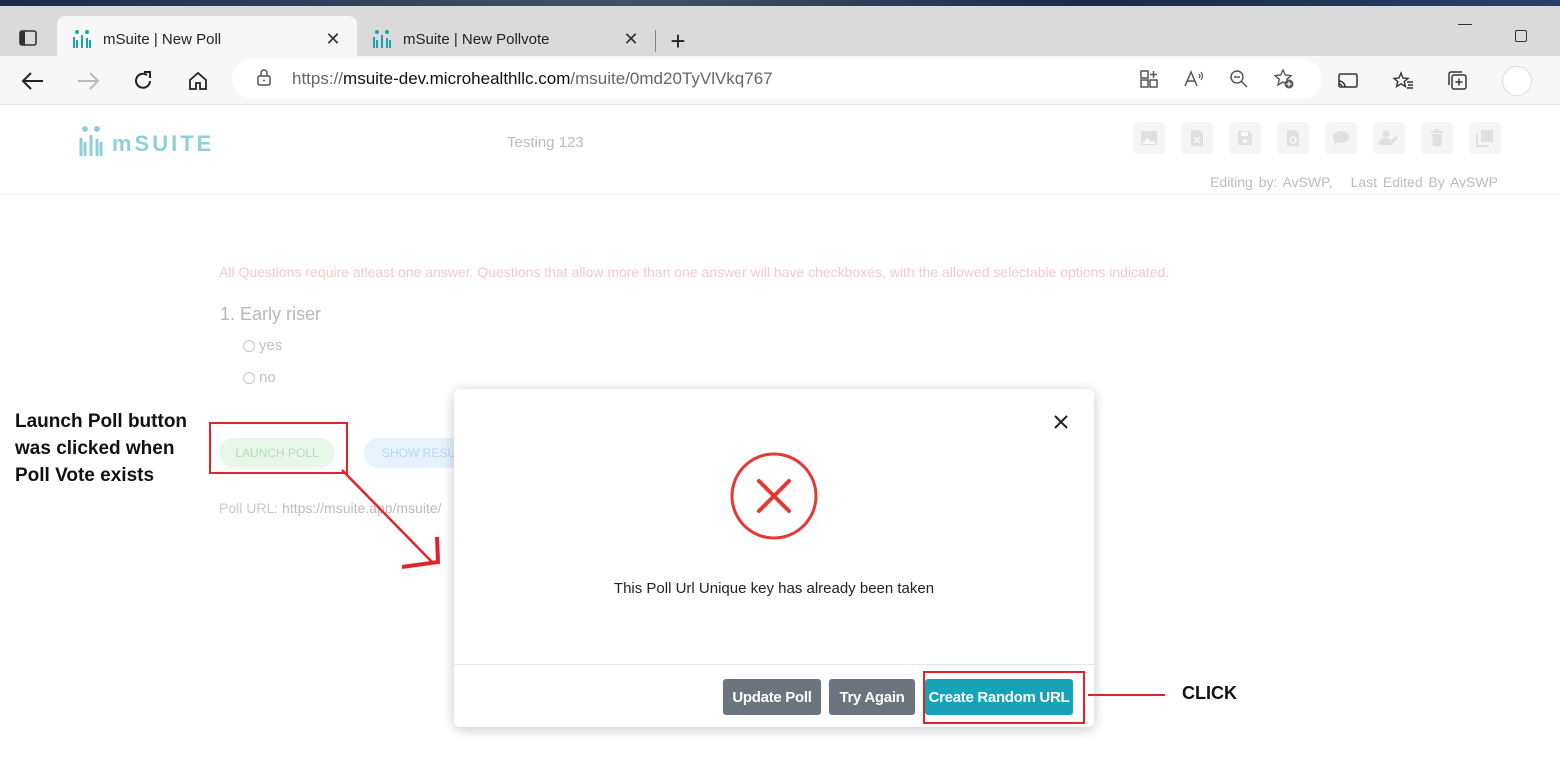 This screenshot has width=1560, height=781. I want to click on collections-icon, so click(1458, 81).